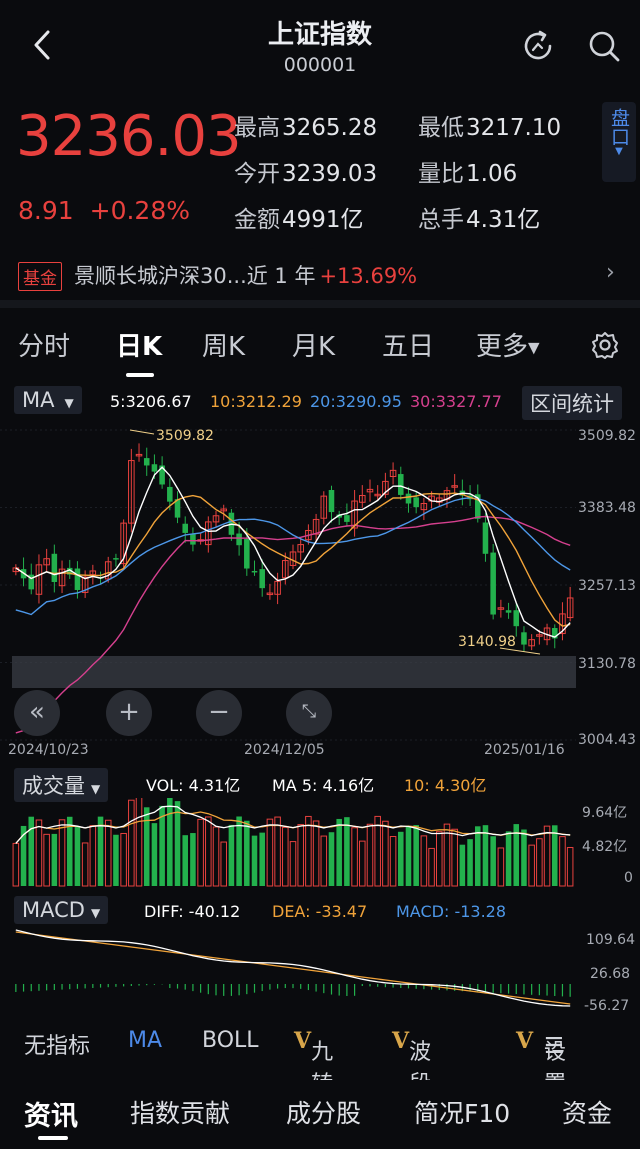  What do you see at coordinates (57, 1044) in the screenshot?
I see `indicator-none: 无指标` at bounding box center [57, 1044].